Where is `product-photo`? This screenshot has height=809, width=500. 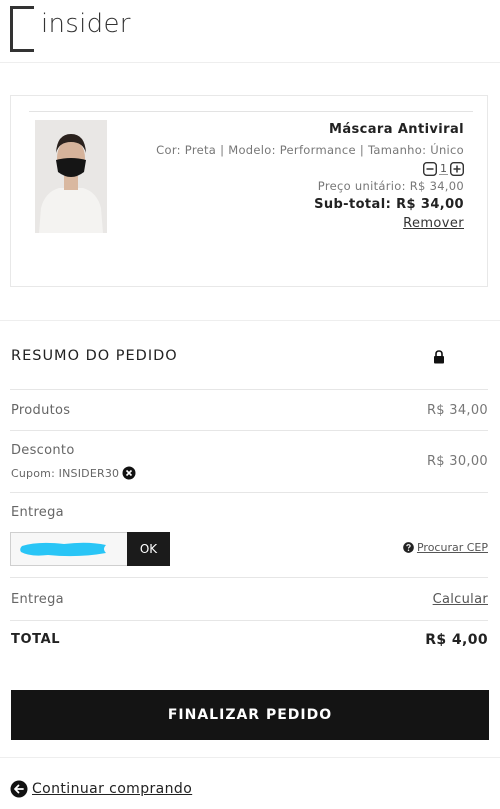
product-photo is located at coordinates (71, 176).